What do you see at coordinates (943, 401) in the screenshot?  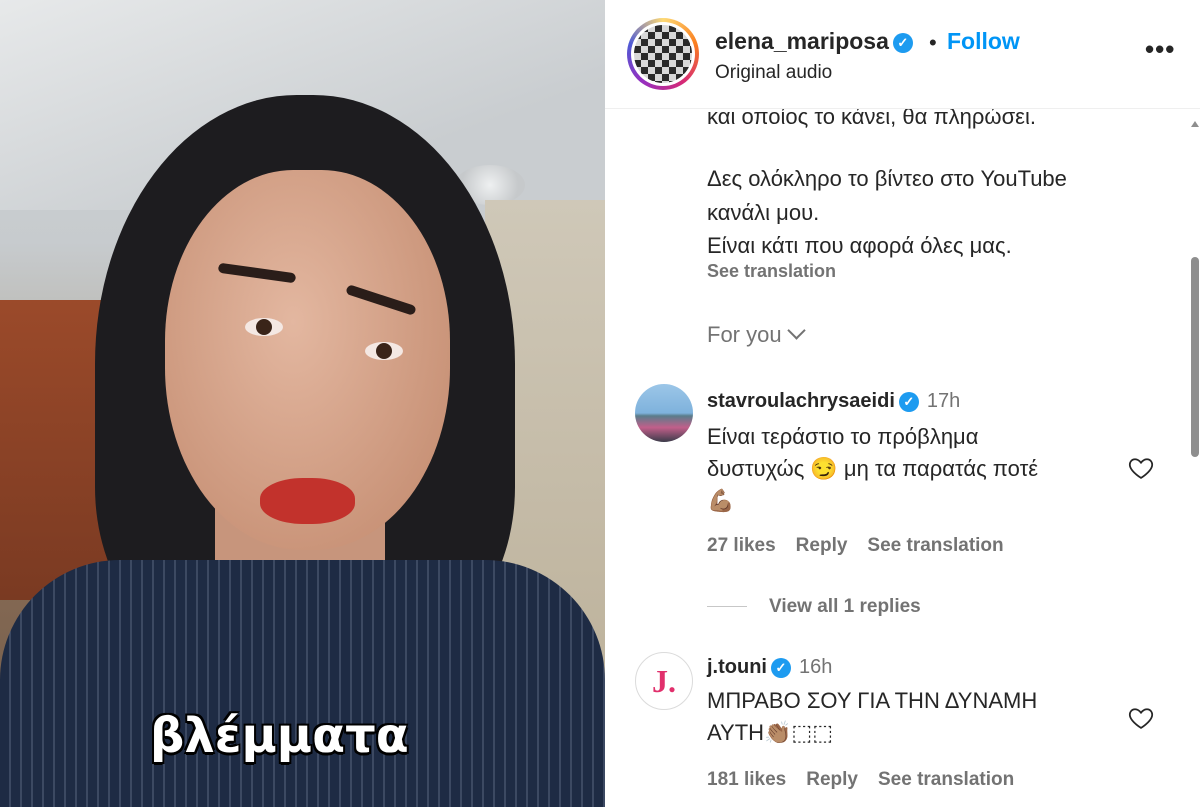 I see `comment-time: 17h` at bounding box center [943, 401].